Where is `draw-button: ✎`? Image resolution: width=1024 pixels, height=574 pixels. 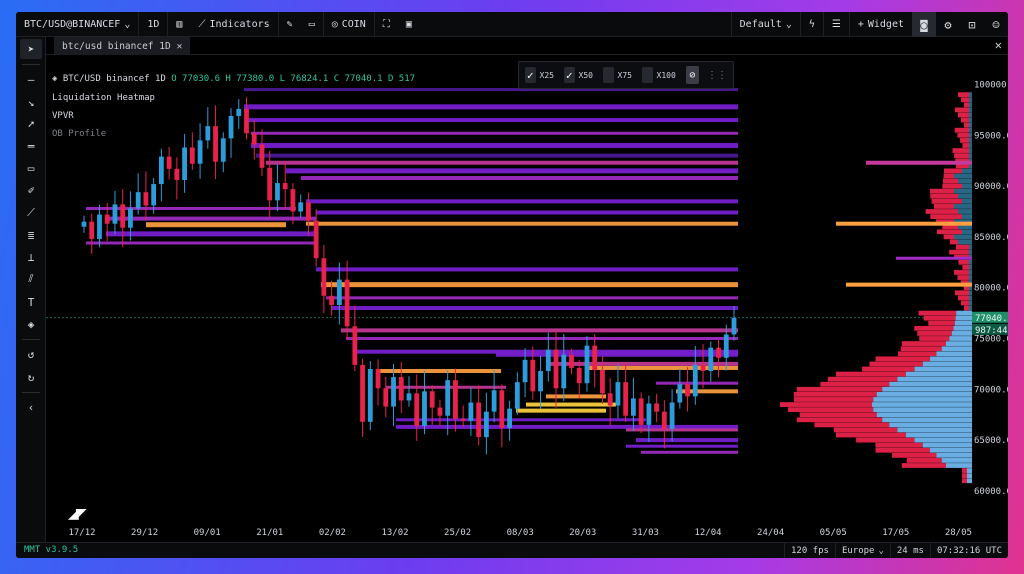 draw-button: ✎ is located at coordinates (290, 24).